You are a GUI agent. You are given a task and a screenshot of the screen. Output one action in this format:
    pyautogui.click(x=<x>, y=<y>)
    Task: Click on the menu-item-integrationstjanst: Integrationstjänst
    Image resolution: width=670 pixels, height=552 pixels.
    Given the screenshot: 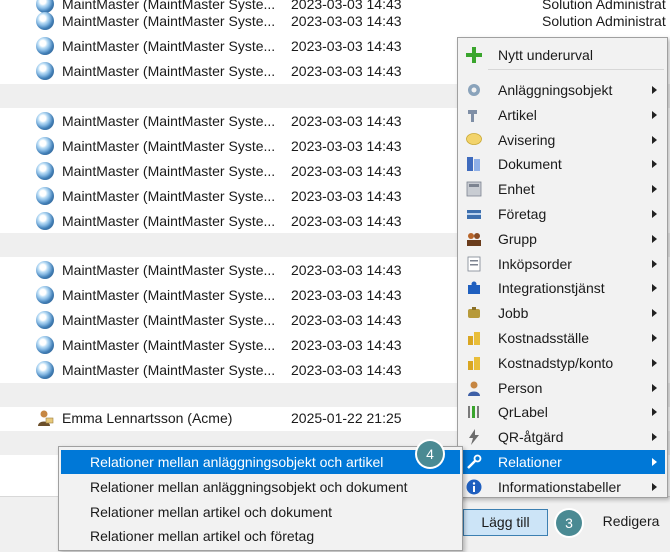 What is the action you would take?
    pyautogui.click(x=562, y=288)
    